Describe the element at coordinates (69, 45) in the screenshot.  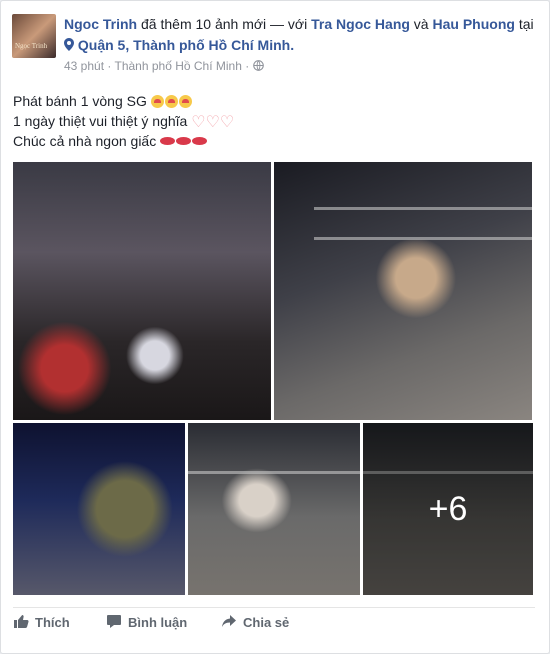
I see `location-pin-icon` at that location.